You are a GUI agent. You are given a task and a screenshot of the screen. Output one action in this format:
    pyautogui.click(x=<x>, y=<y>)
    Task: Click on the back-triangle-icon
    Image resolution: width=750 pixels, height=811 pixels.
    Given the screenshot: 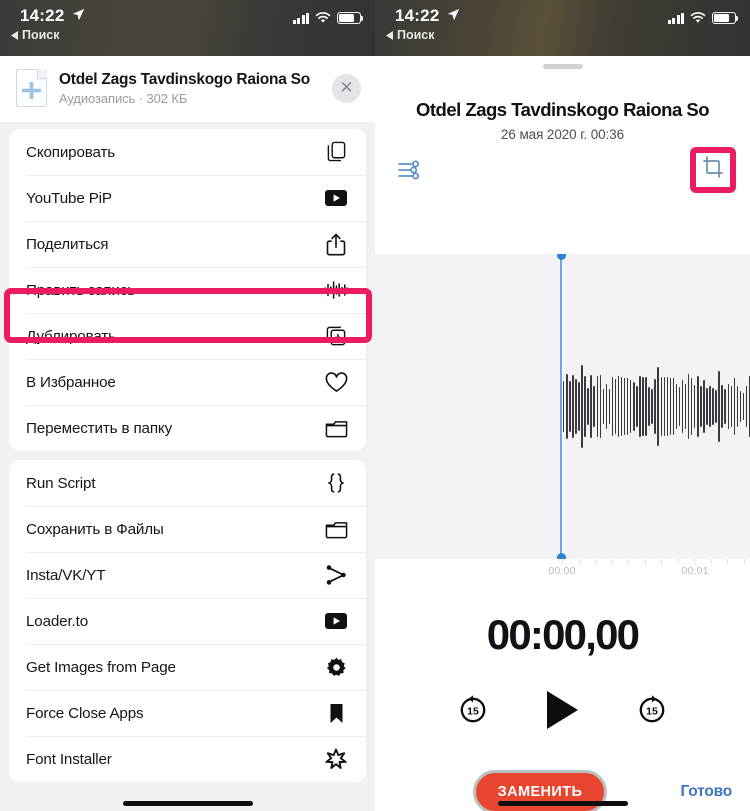 What is the action you would take?
    pyautogui.click(x=14, y=35)
    